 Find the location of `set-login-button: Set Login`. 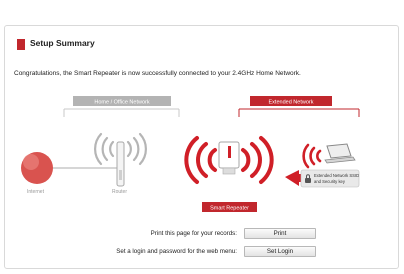

set-login-button: Set Login is located at coordinates (280, 251).